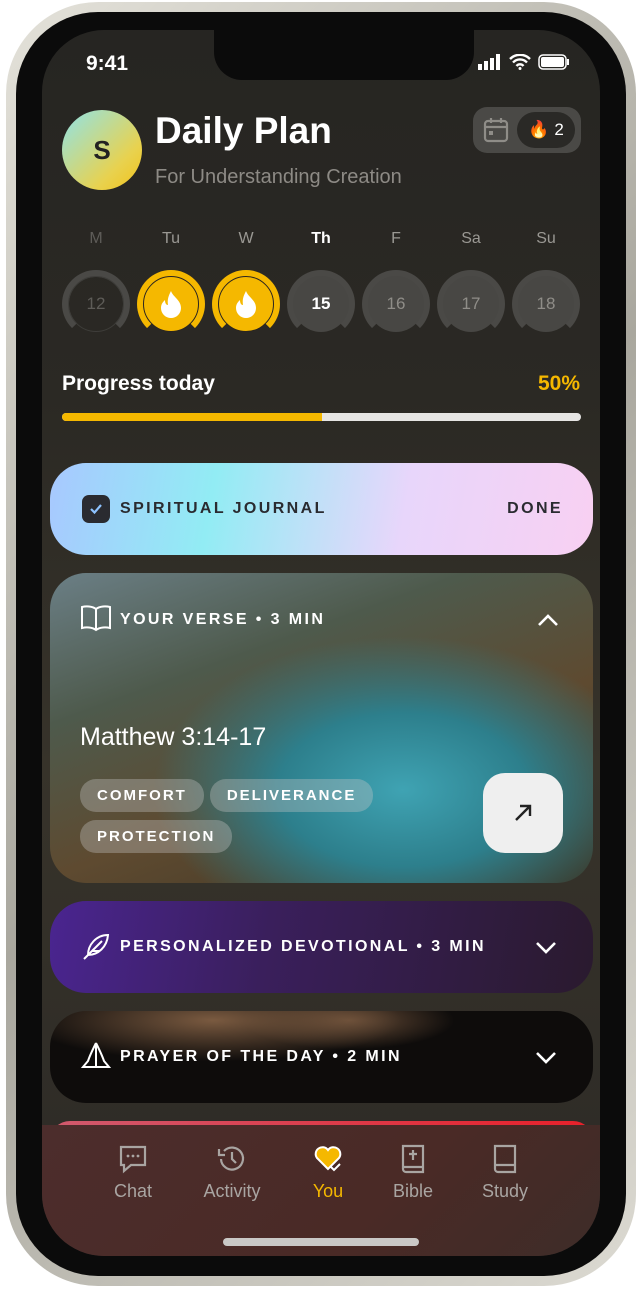 The height and width of the screenshot is (1289, 640). What do you see at coordinates (102, 150) in the screenshot?
I see `avatar: S` at bounding box center [102, 150].